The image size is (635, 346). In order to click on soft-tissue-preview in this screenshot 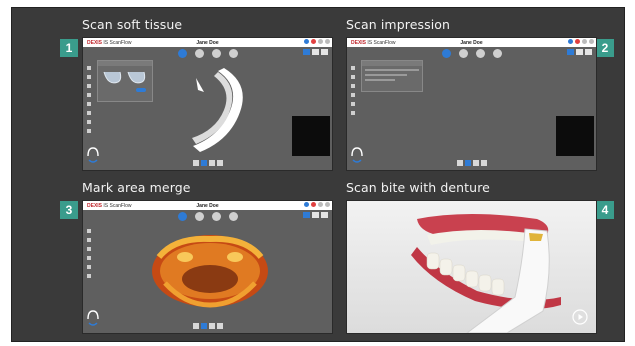, I will do `click(124, 81)`.